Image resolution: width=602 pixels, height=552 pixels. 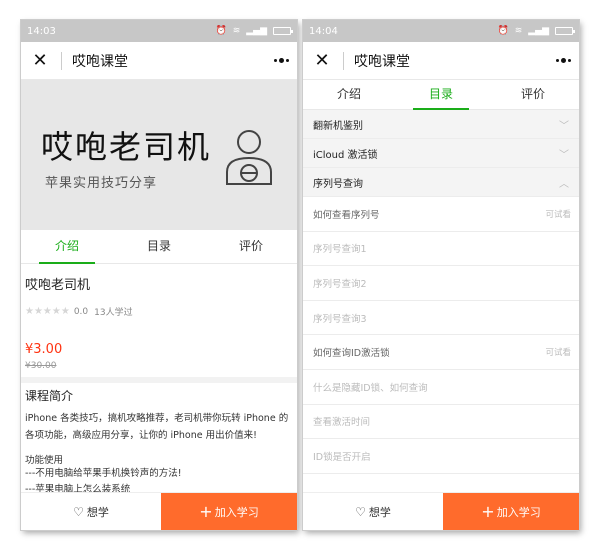 I want to click on lesson-item: 如何查询ID激活锁 可试看, so click(x=441, y=352).